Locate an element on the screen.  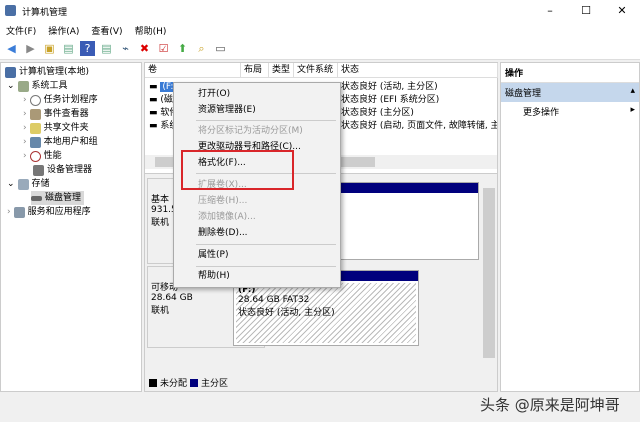
partition-status: 状态良好 (活动, 主分区) is located at coordinates (286, 313).